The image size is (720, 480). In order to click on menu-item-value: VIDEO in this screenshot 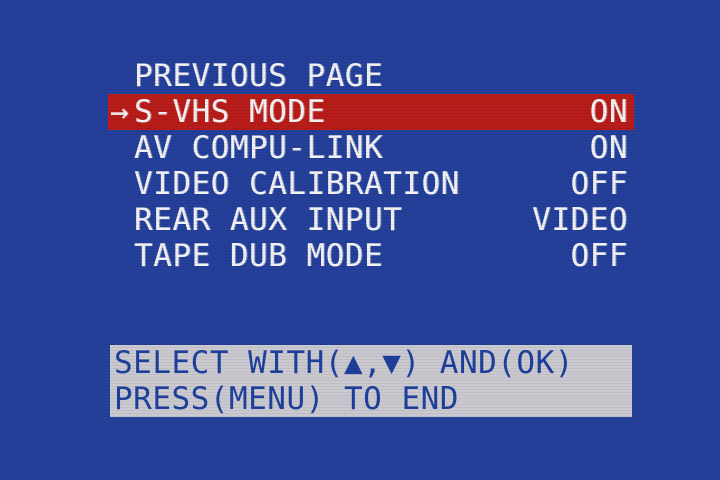, I will do `click(580, 220)`.